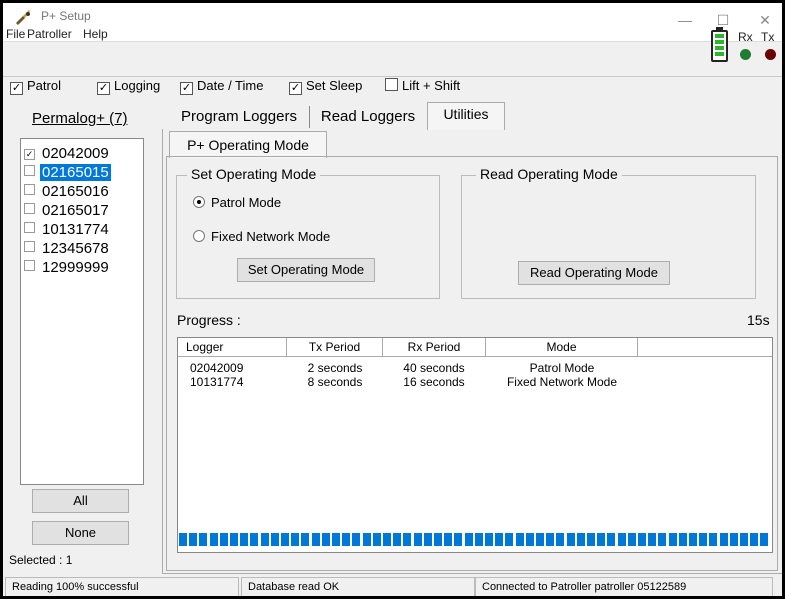 The height and width of the screenshot is (599, 785). What do you see at coordinates (392, 22) in the screenshot?
I see `title-bar: P+ Setup — ☐ ✕ File Patroller Help` at bounding box center [392, 22].